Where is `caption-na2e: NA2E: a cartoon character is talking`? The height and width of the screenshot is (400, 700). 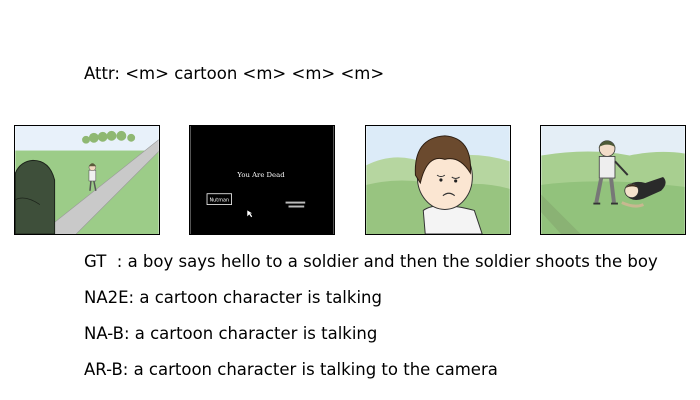 caption-na2e: NA2E: a cartoon character is talking is located at coordinates (233, 297).